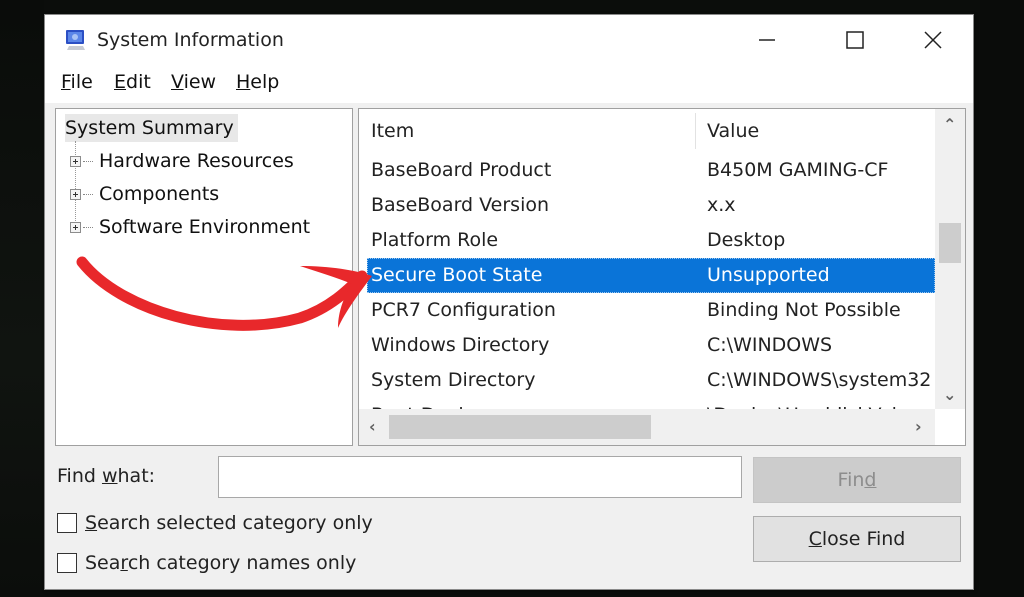 Image resolution: width=1024 pixels, height=597 pixels. What do you see at coordinates (520, 427) in the screenshot?
I see `horizontal-scroll-thumb` at bounding box center [520, 427].